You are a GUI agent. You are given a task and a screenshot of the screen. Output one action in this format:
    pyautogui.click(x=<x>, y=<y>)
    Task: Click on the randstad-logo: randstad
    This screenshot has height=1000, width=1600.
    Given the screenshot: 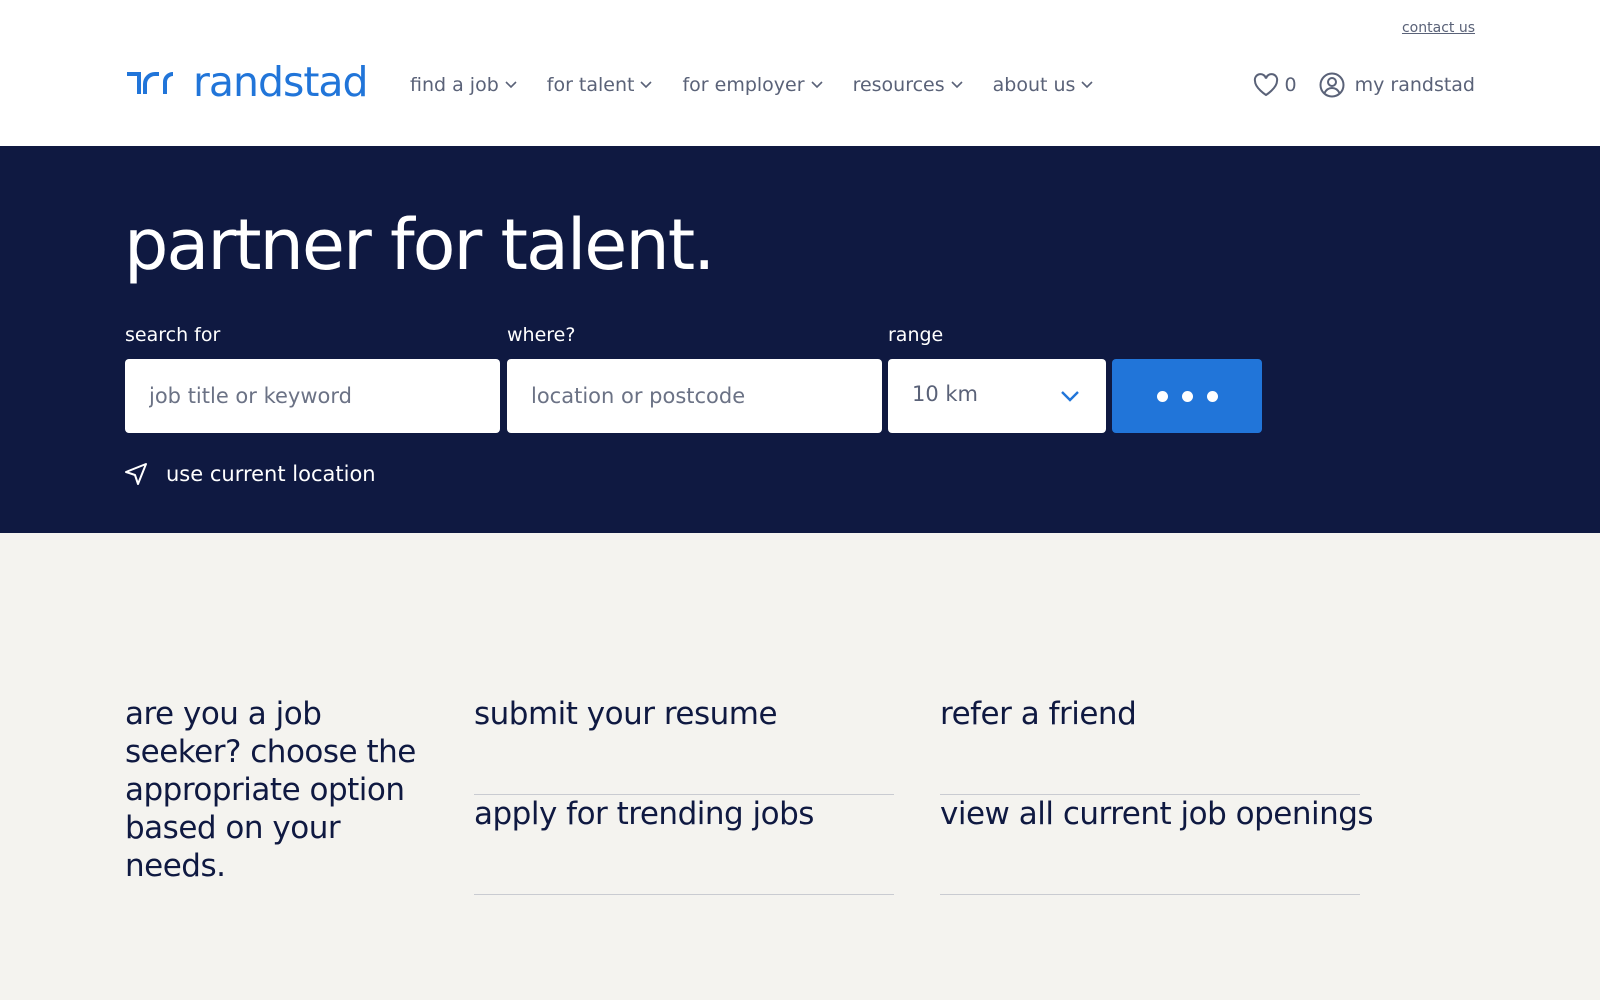 What is the action you would take?
    pyautogui.click(x=247, y=82)
    